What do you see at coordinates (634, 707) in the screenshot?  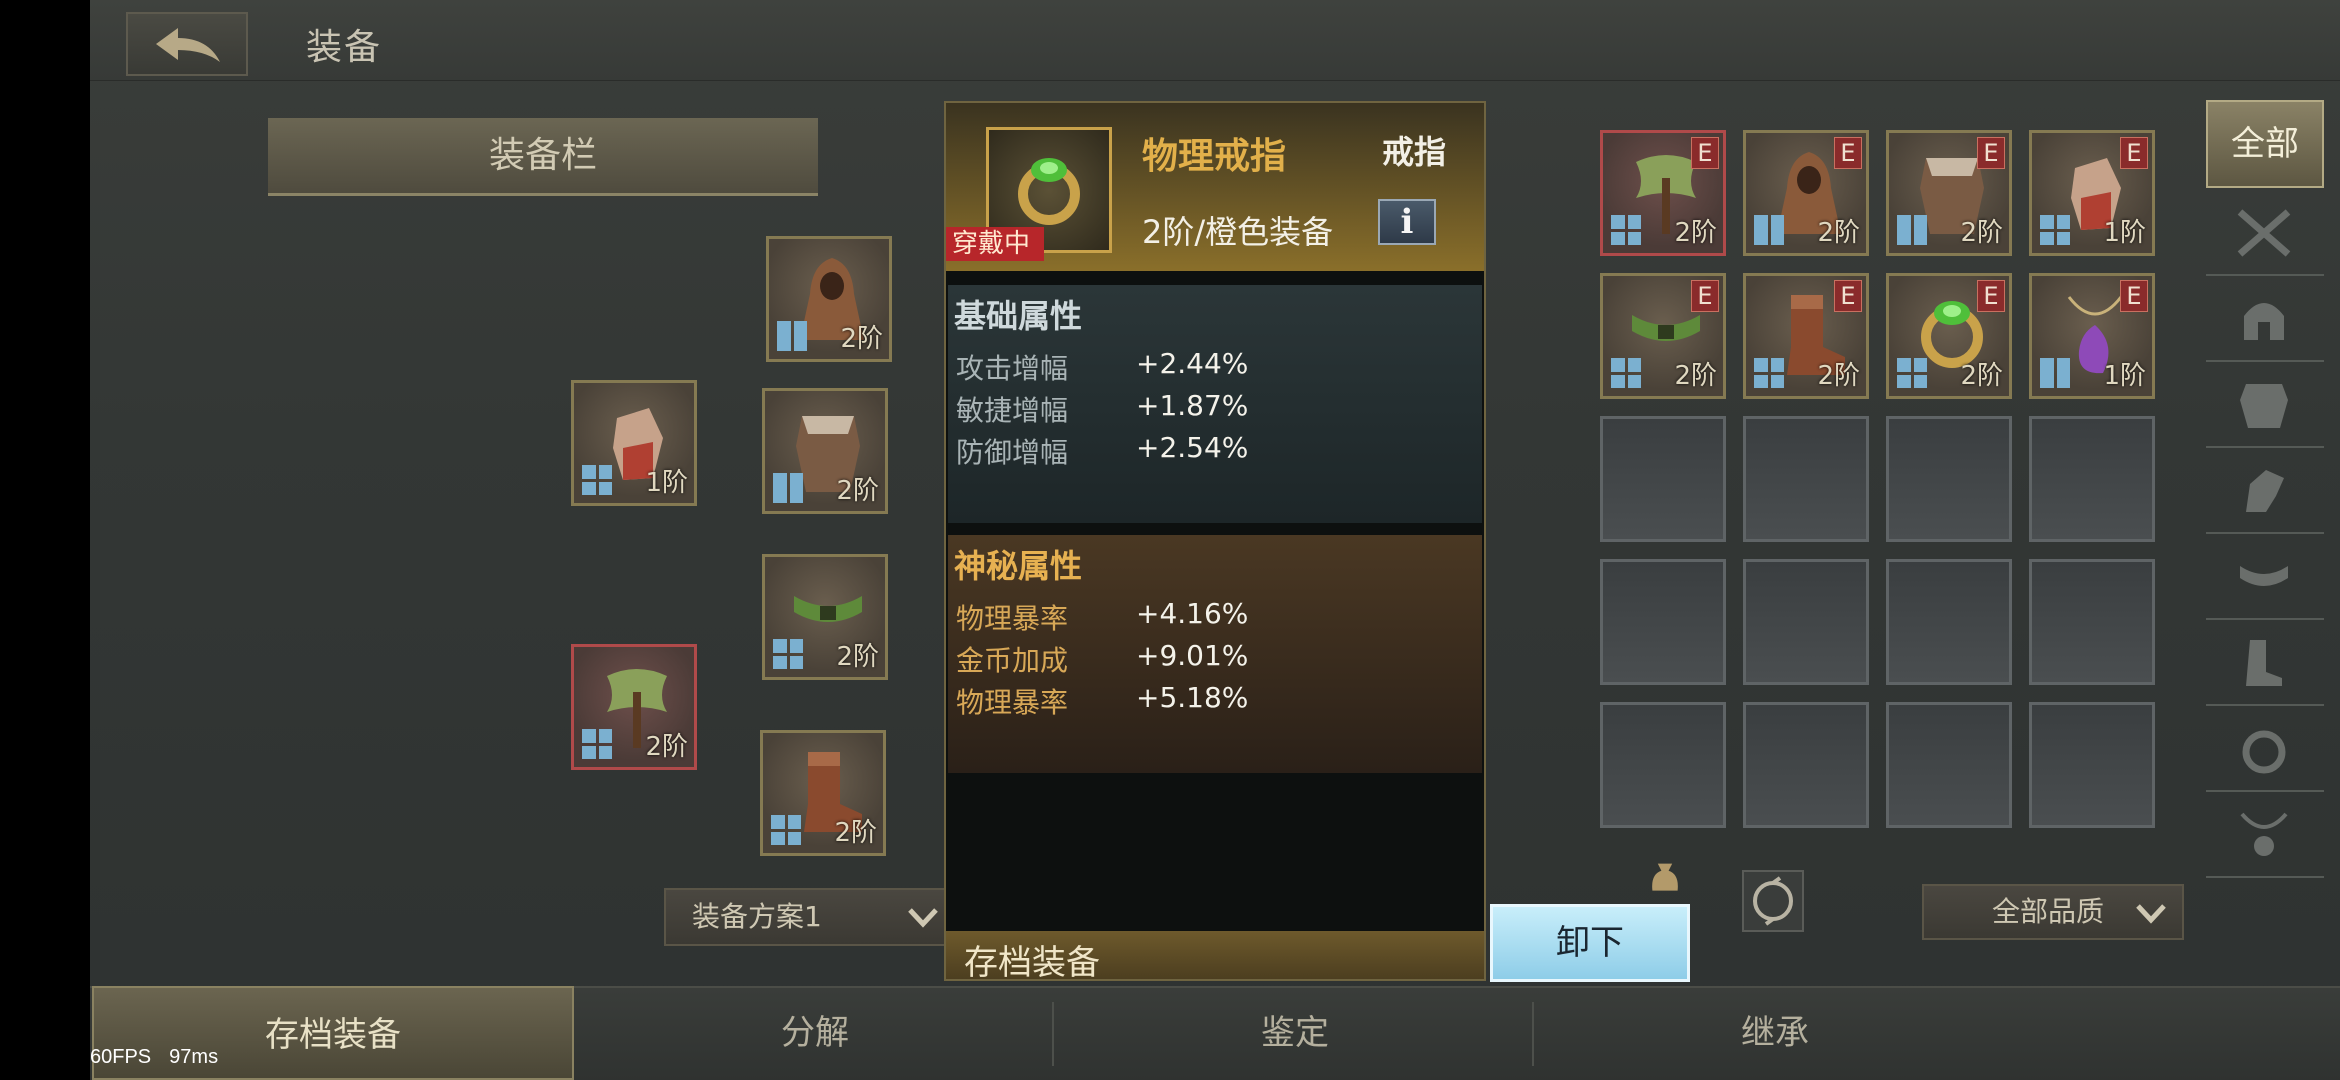 I see `equipped-axe-slot: 2阶` at bounding box center [634, 707].